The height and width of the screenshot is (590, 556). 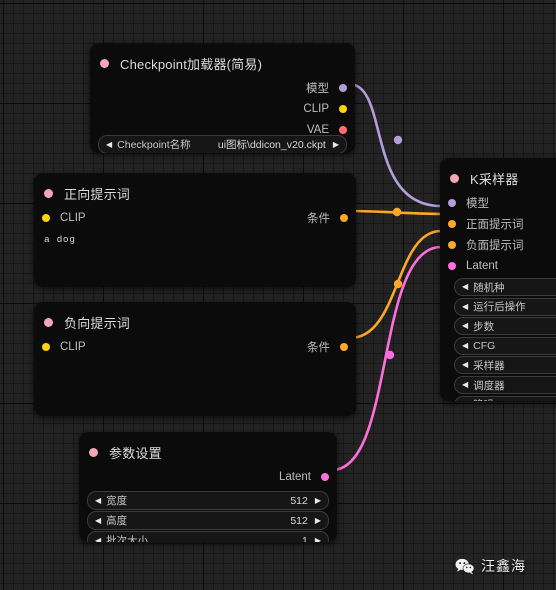 I want to click on output-slot-Latent: Latent, so click(x=308, y=476).